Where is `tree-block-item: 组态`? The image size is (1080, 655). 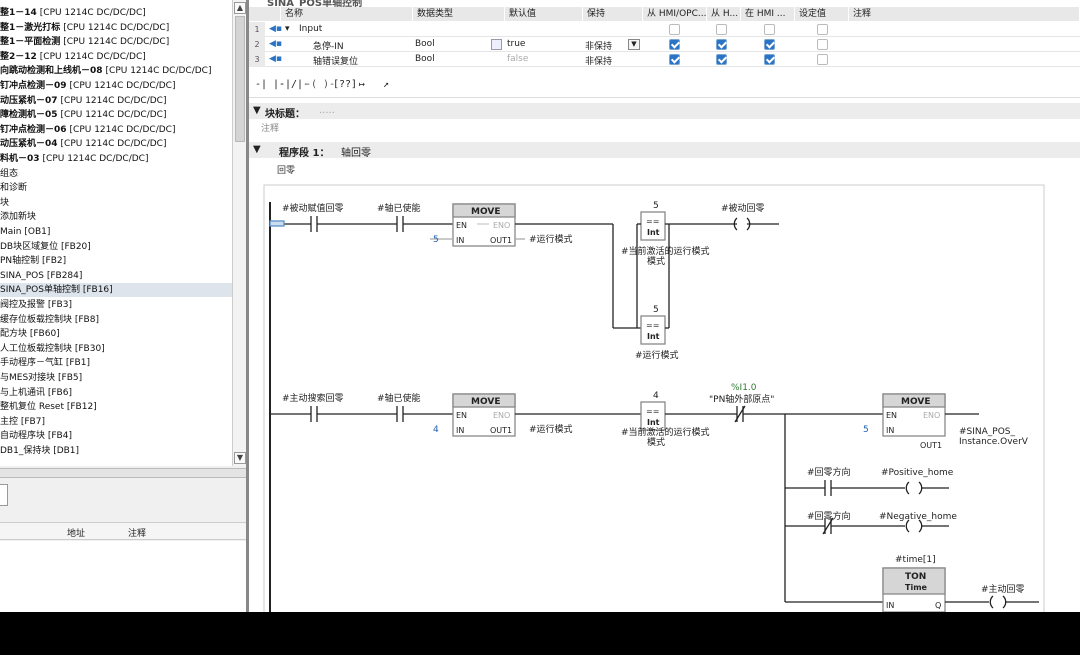
tree-block-item: 组态 is located at coordinates (116, 174).